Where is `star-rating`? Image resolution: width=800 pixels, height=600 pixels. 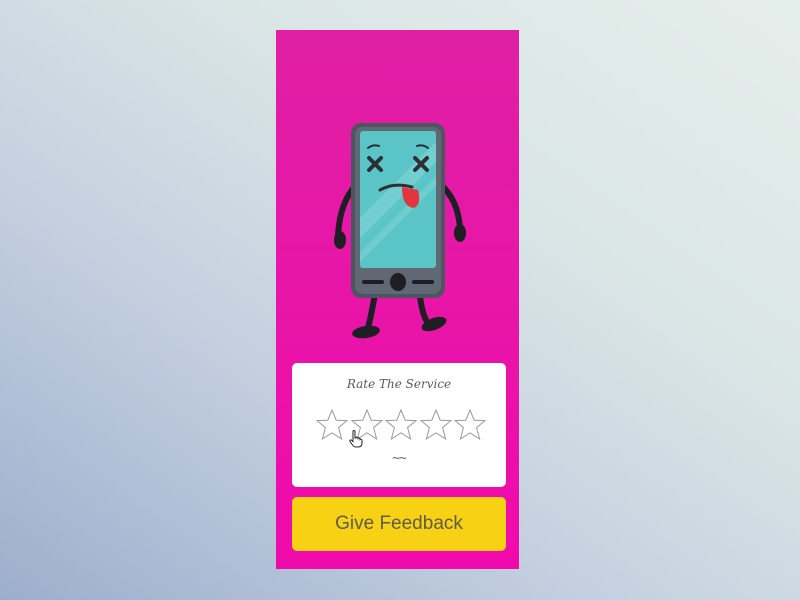 star-rating is located at coordinates (401, 426).